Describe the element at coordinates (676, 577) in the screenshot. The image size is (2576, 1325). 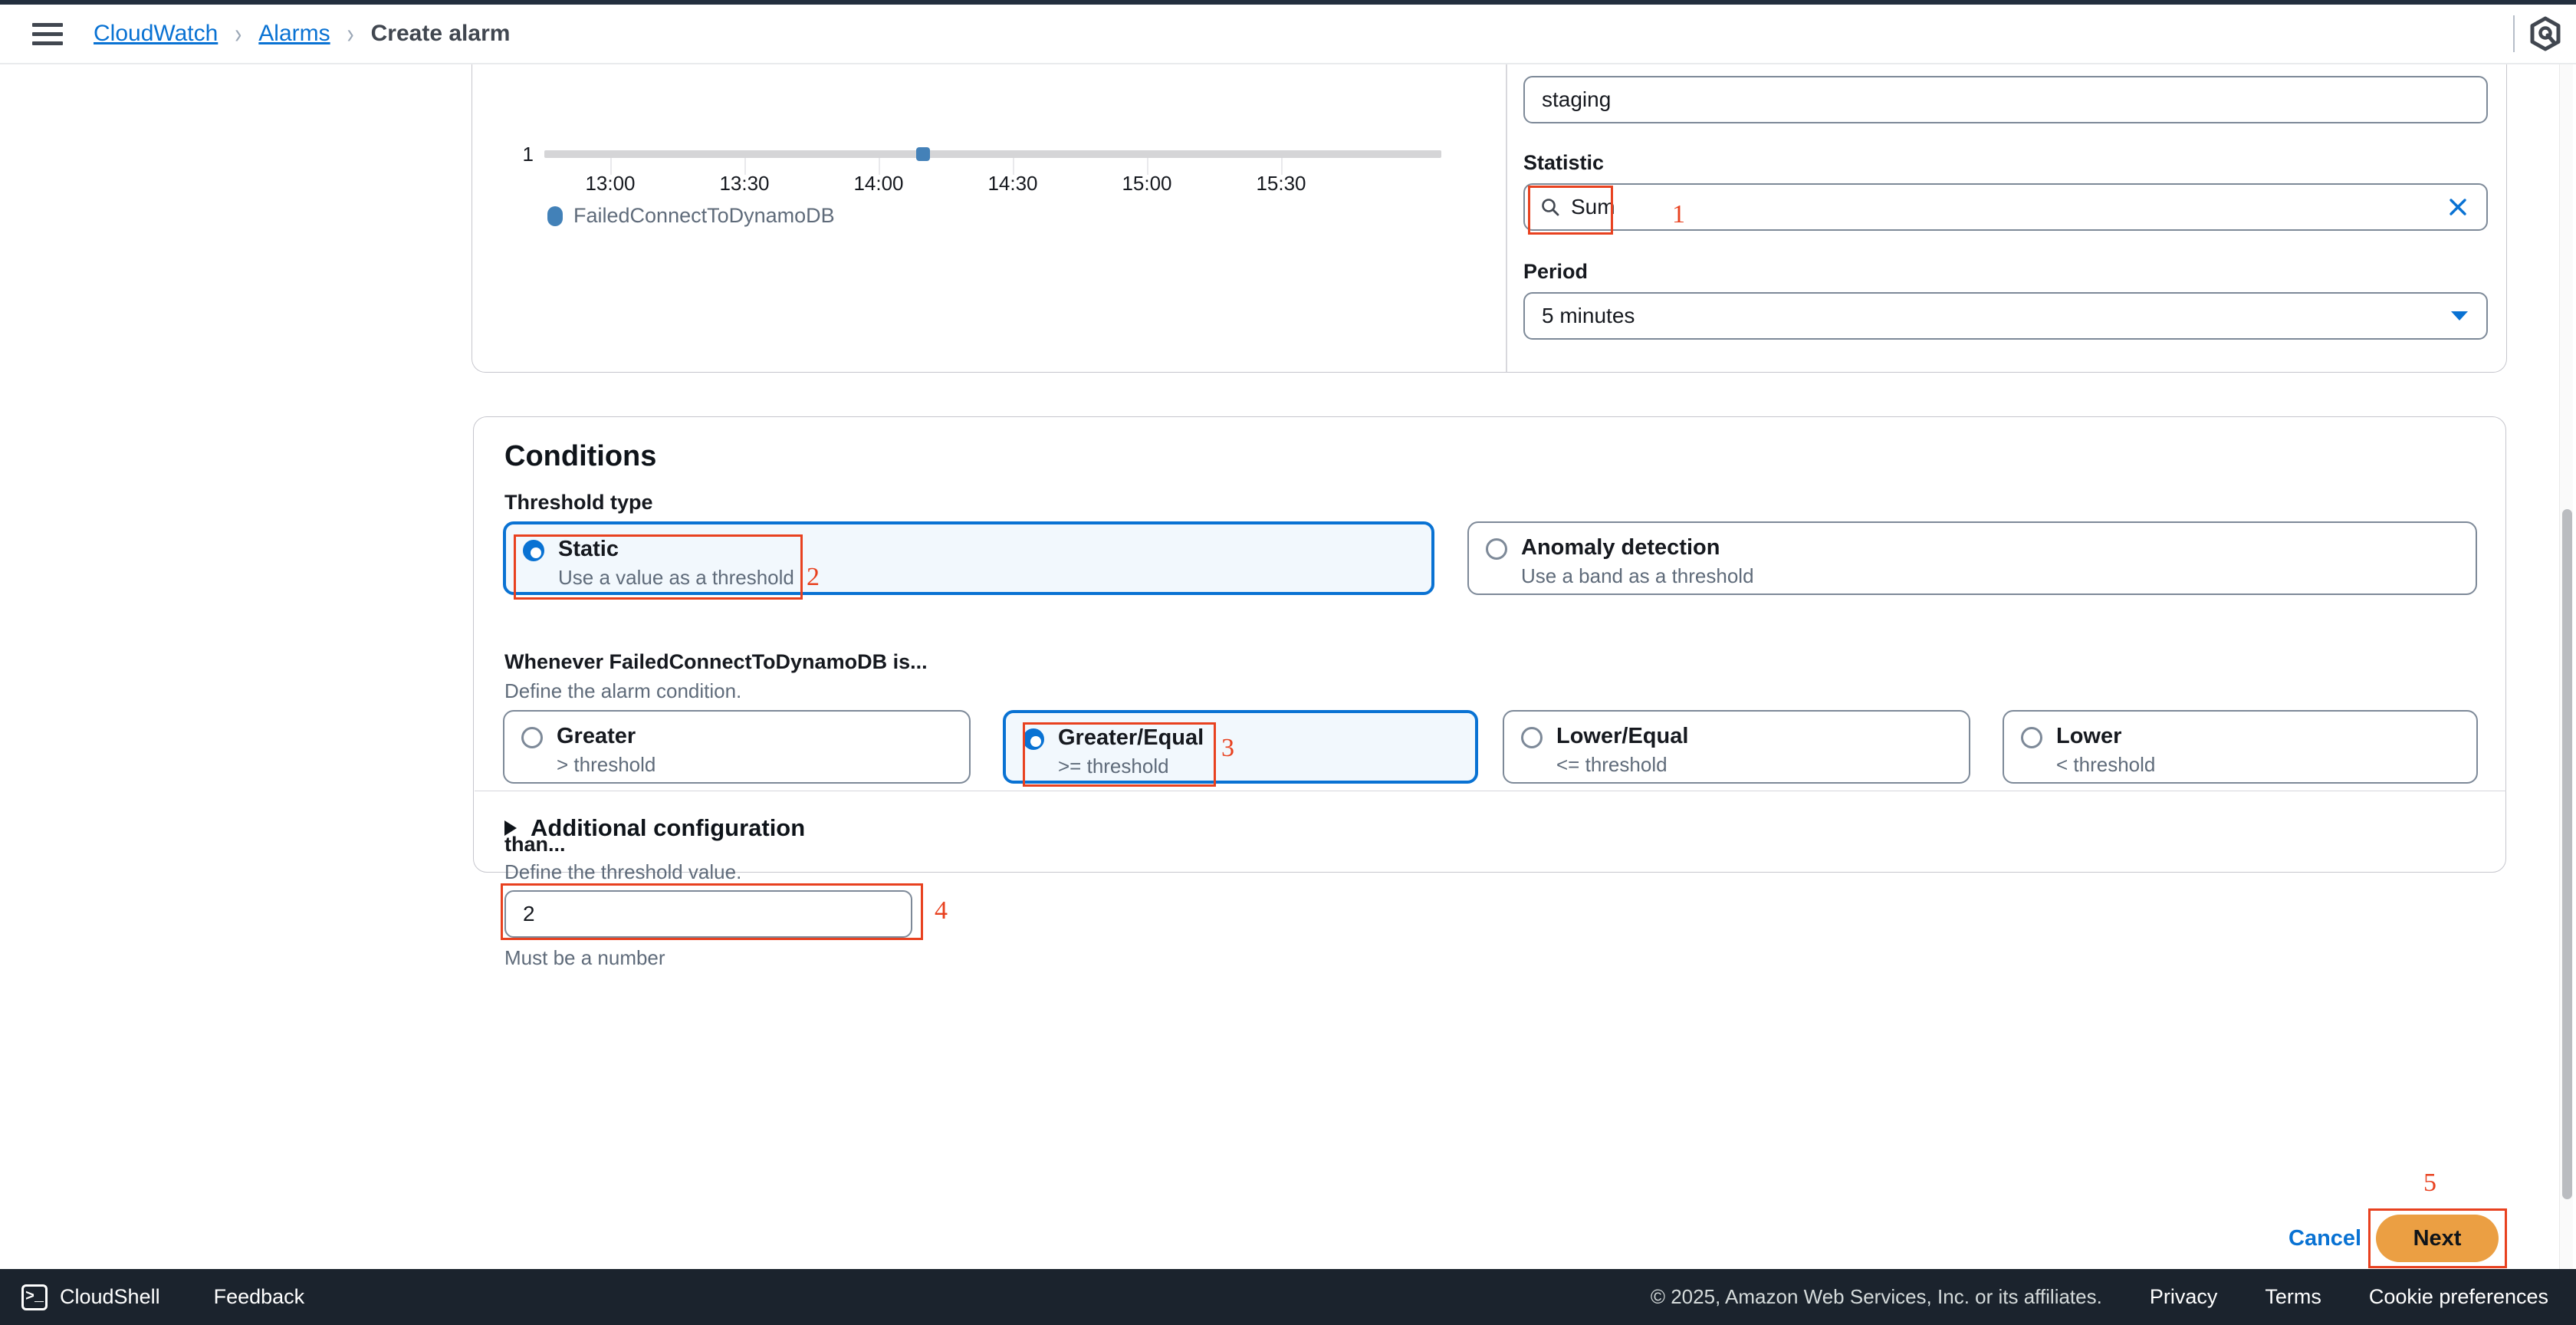
I see `tile-description: Use a value as a threshold` at that location.